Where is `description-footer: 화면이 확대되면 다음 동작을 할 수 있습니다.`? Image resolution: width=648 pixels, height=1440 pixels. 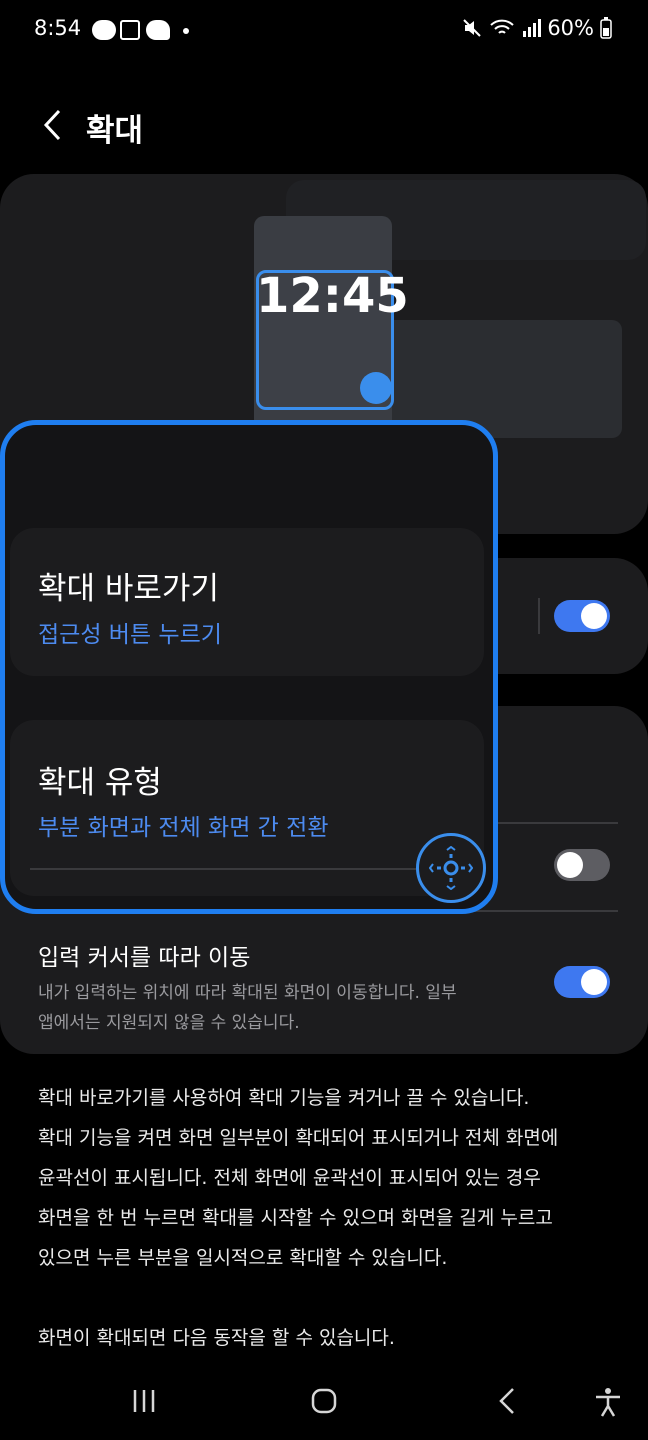 description-footer: 화면이 확대되면 다음 동작을 할 수 있습니다. is located at coordinates (216, 1338).